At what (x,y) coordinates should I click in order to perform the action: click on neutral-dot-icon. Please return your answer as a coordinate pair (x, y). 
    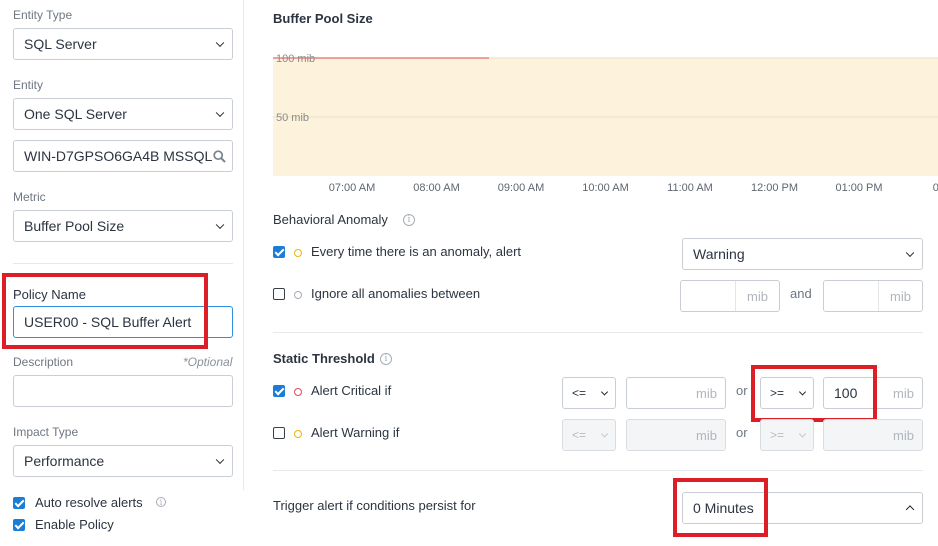
    Looking at the image, I should click on (298, 295).